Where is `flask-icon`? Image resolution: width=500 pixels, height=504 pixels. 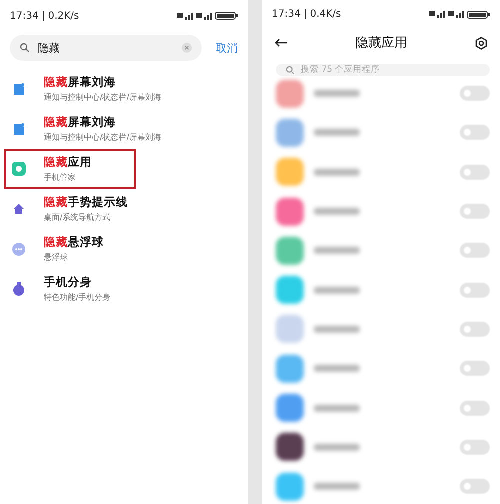
flask-icon is located at coordinates (19, 289).